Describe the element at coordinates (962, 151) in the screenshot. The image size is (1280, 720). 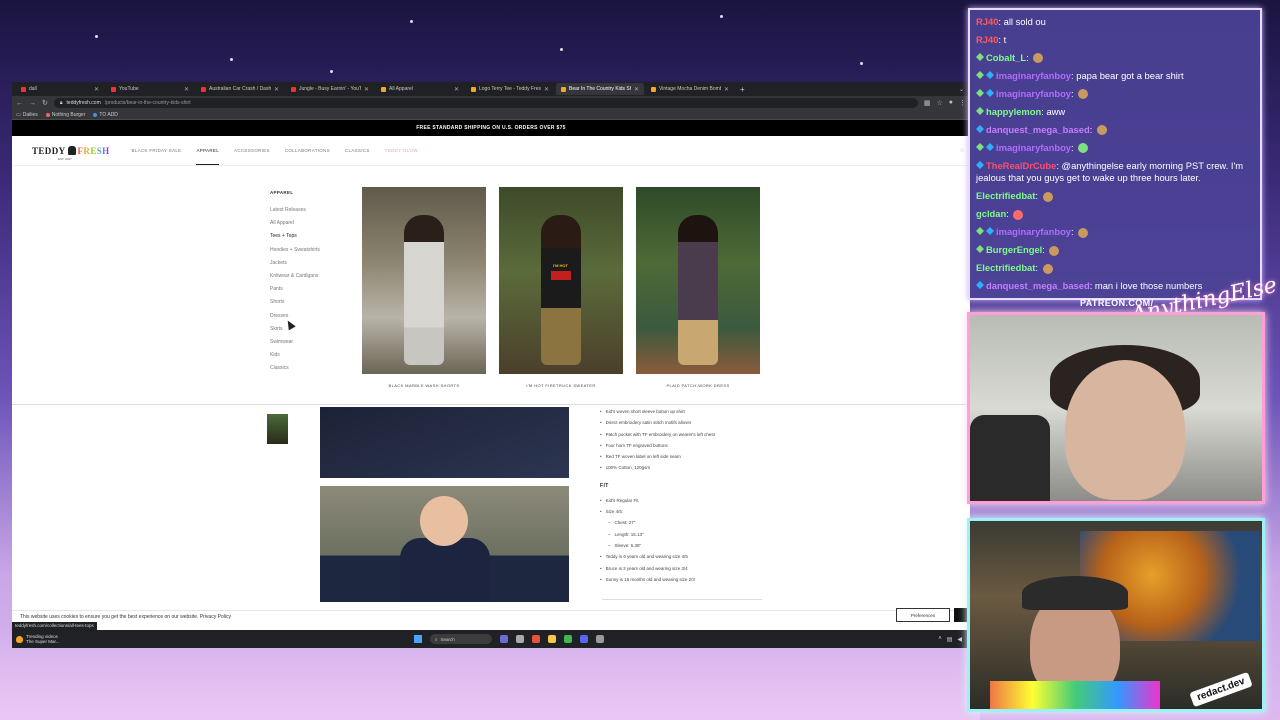
I see `account-icon: ◌` at that location.